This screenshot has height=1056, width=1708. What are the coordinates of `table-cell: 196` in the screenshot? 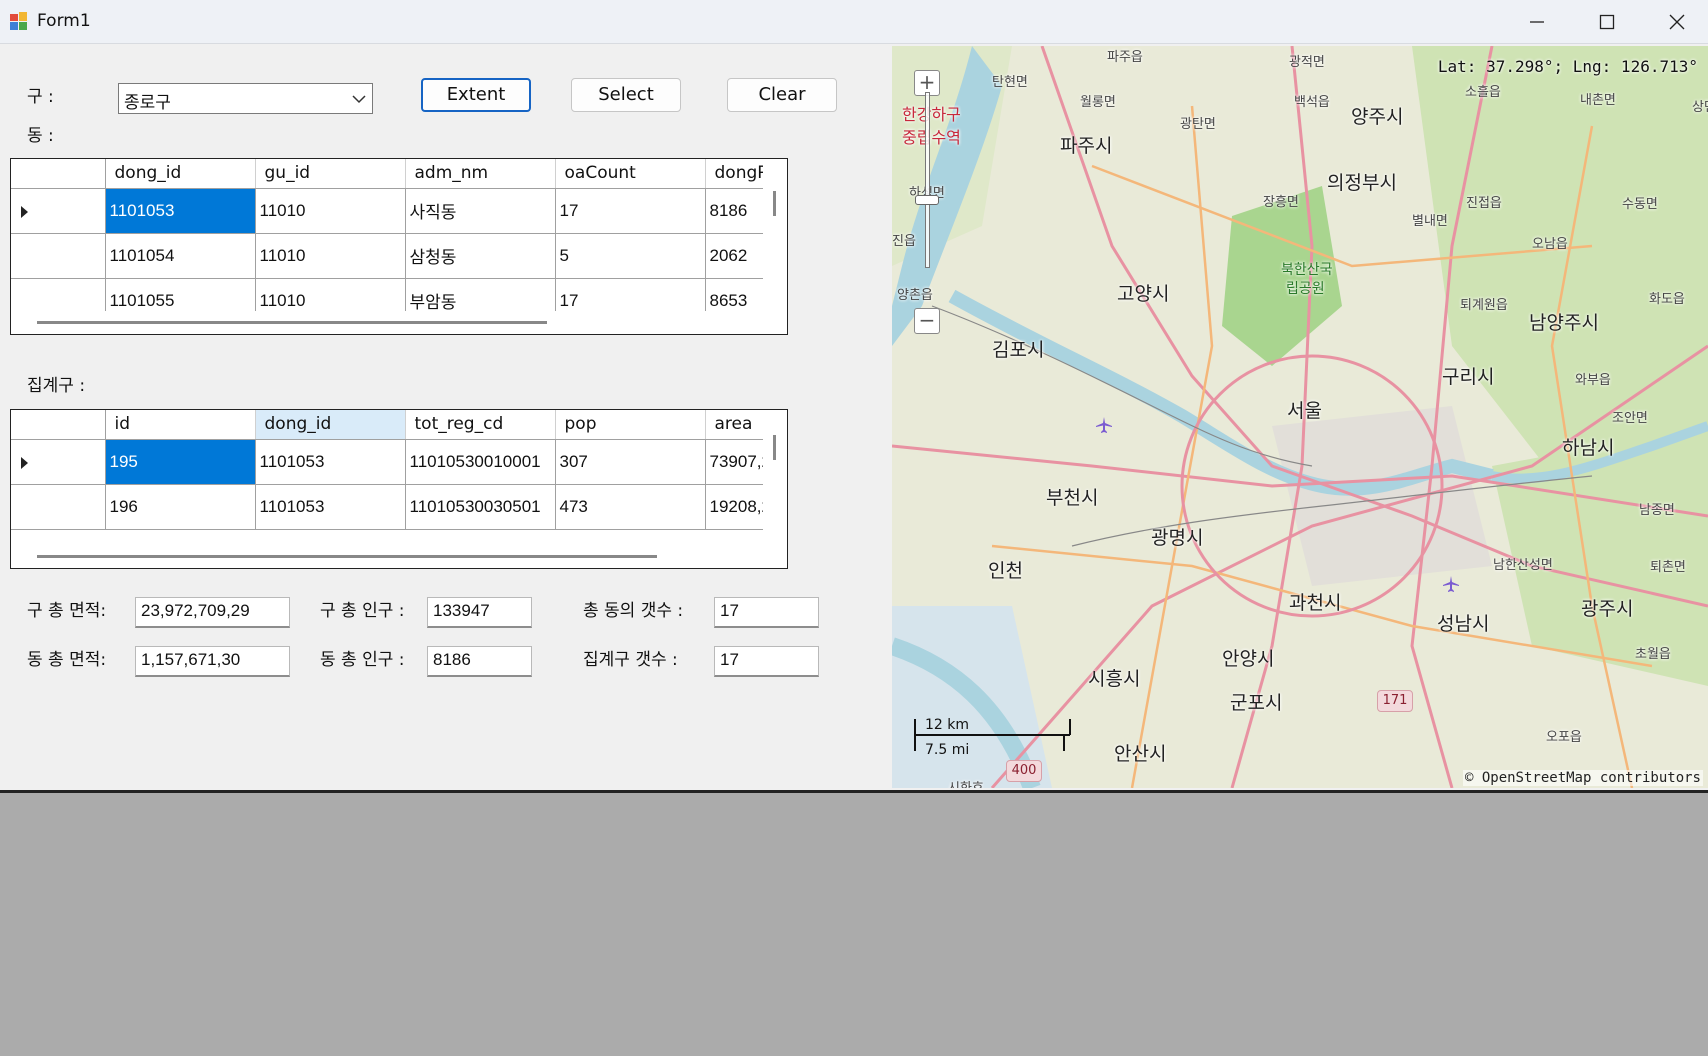 It's located at (180, 507).